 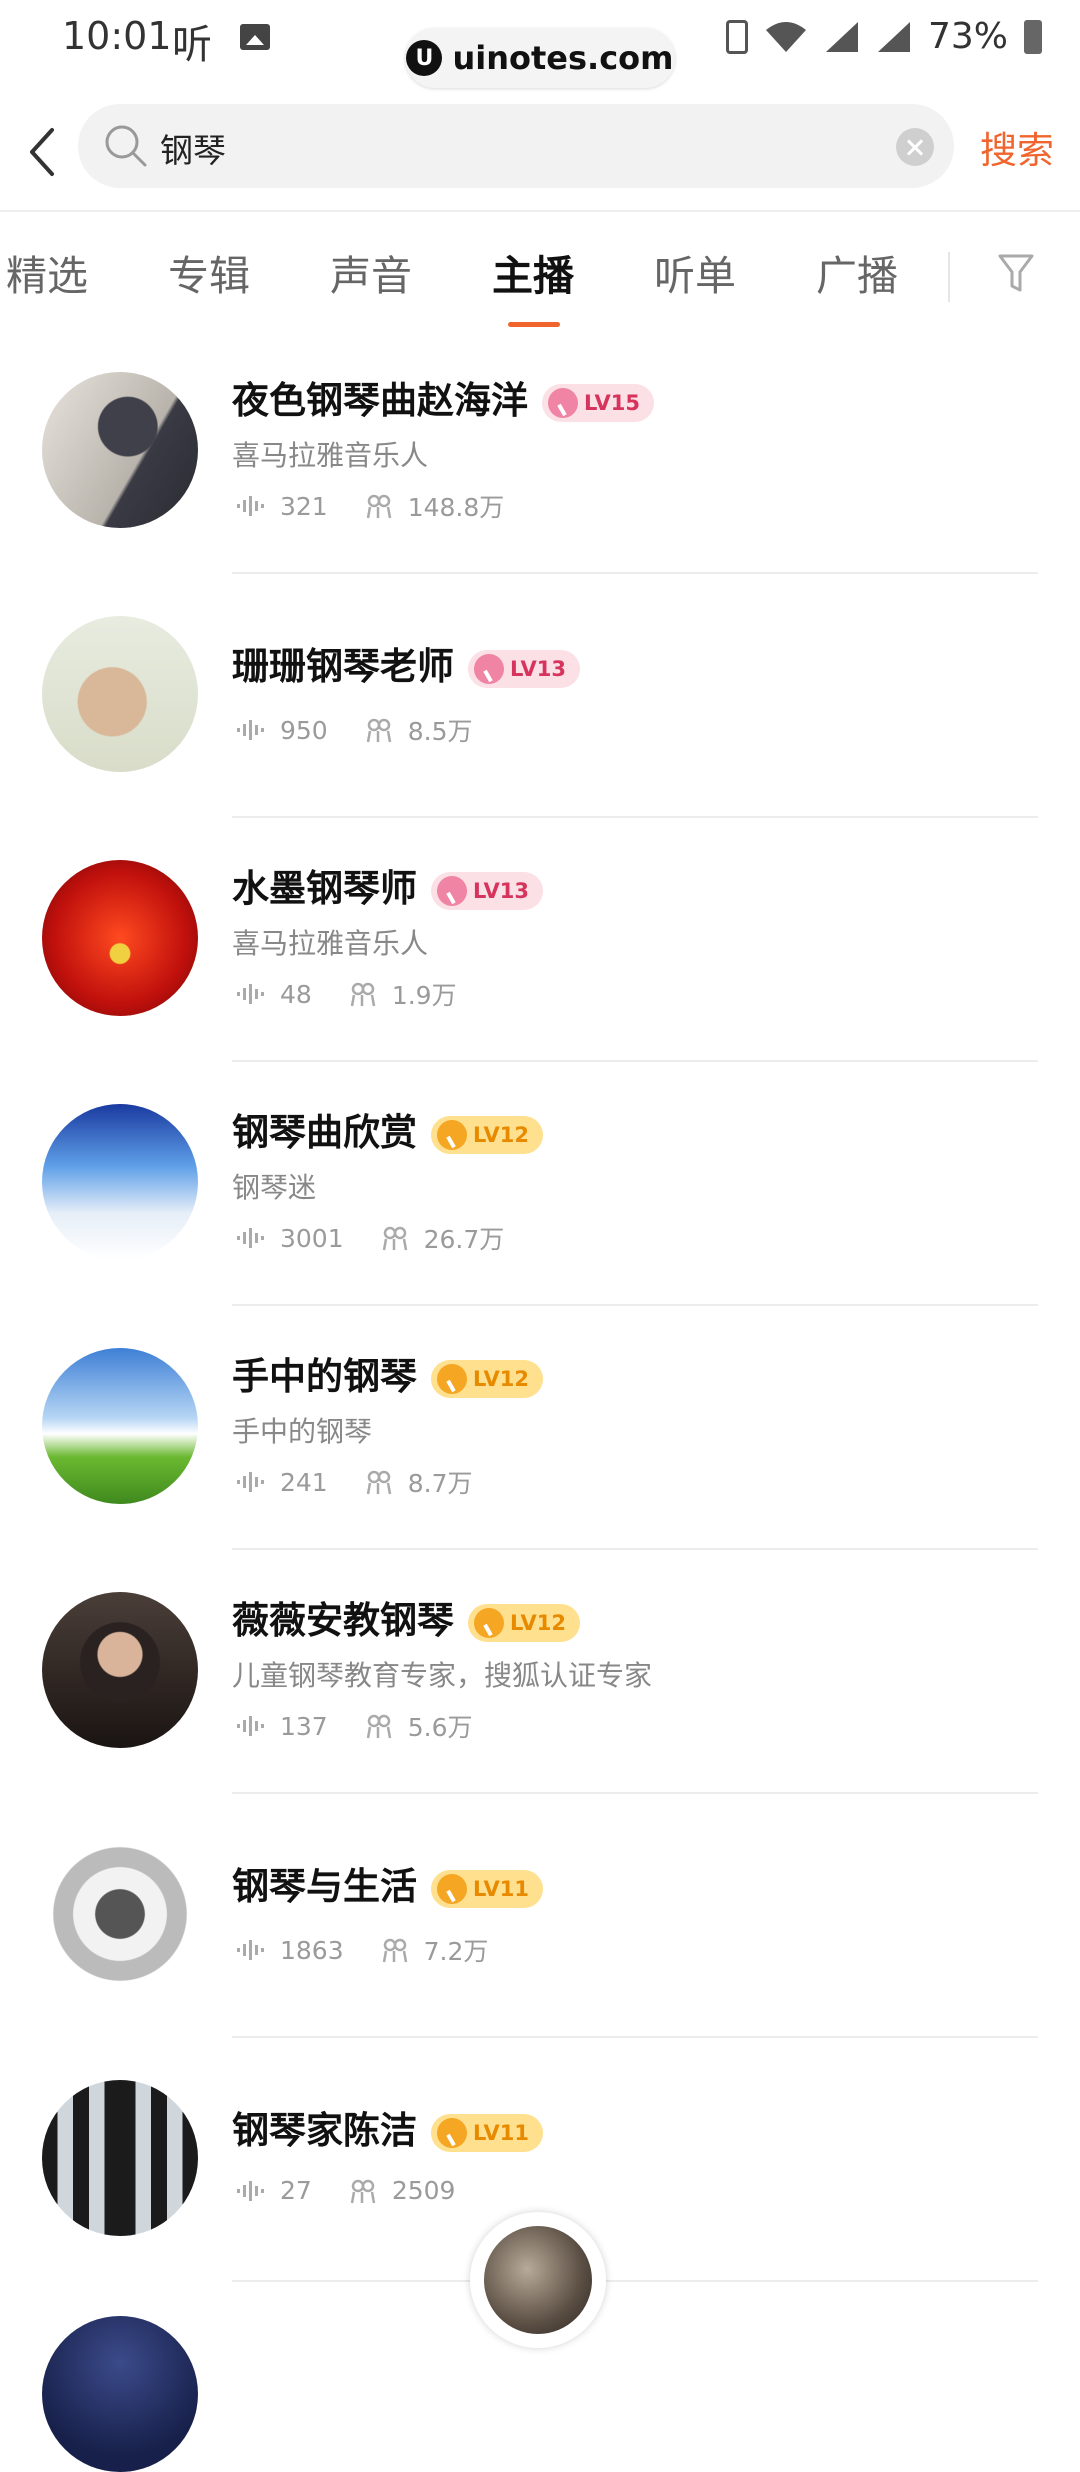 I want to click on red-abstract-icon, so click(x=120, y=938).